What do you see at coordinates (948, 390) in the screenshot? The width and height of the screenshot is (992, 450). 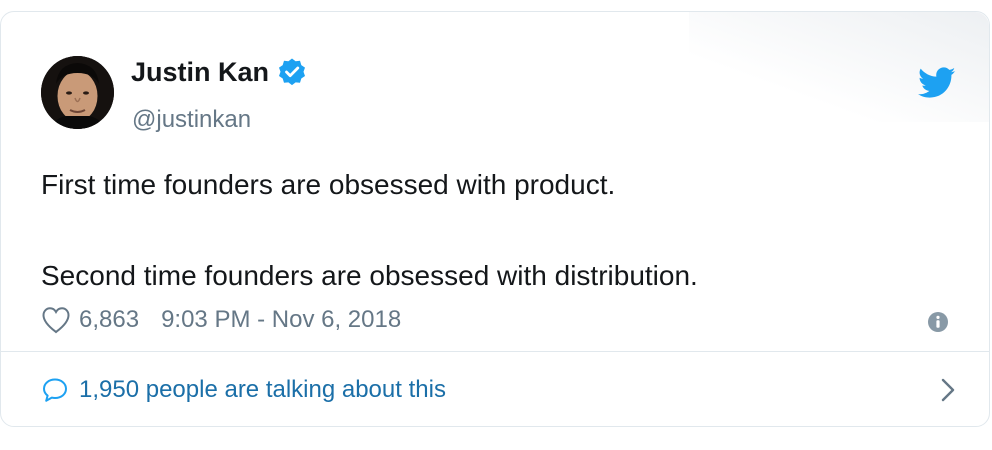 I see `chevron-right-icon` at bounding box center [948, 390].